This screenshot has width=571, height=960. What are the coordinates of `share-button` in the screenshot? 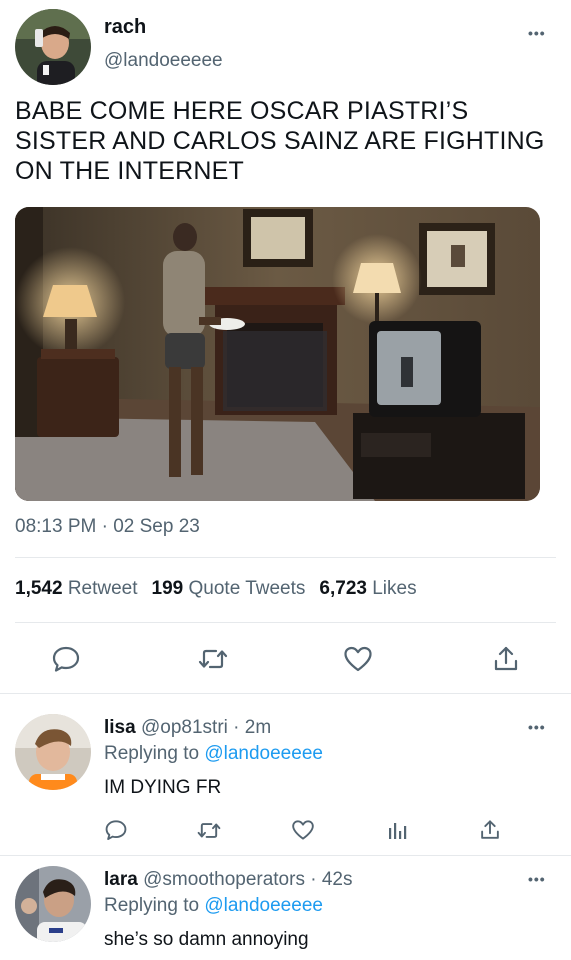 It's located at (506, 659).